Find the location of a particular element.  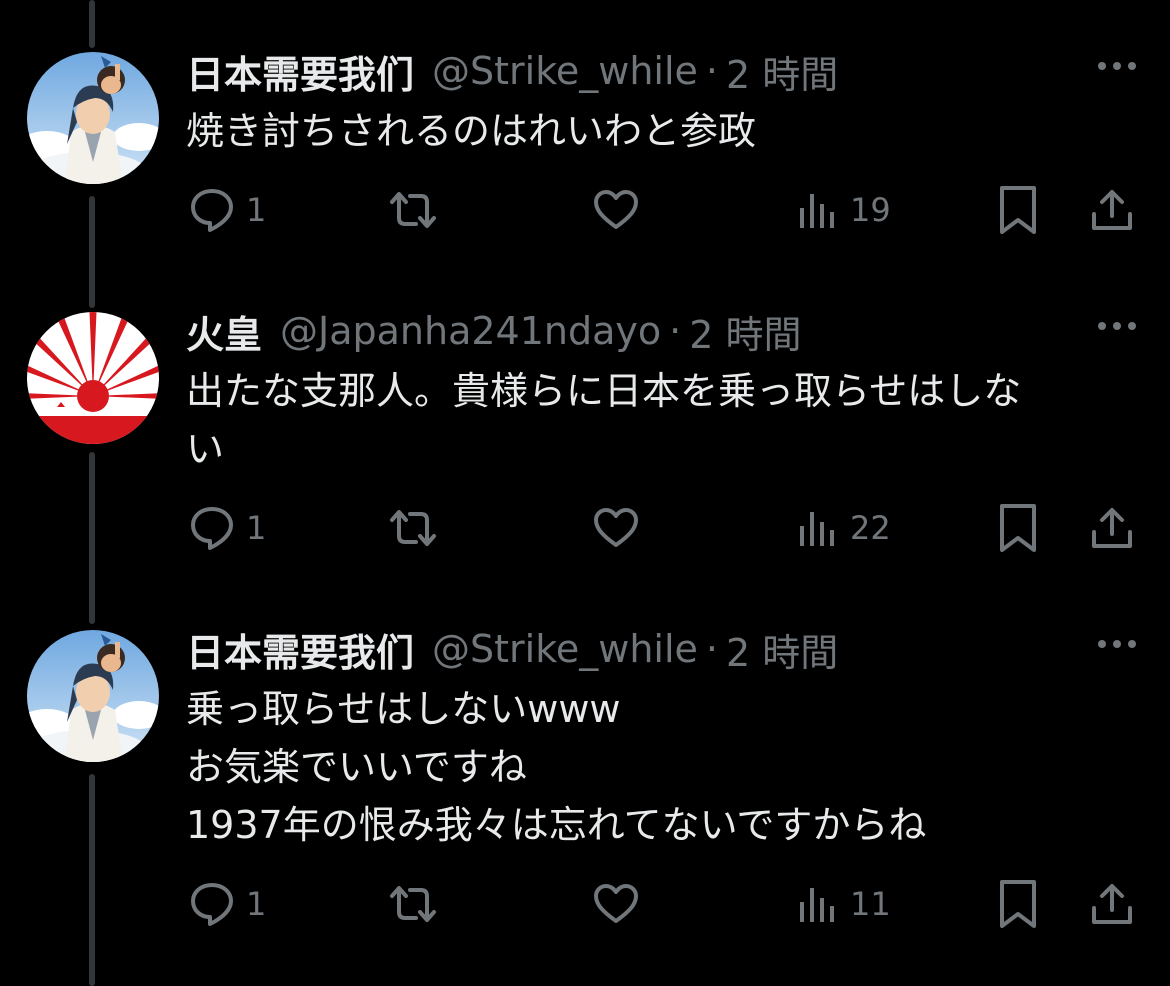

views-button: 22 is located at coordinates (843, 528).